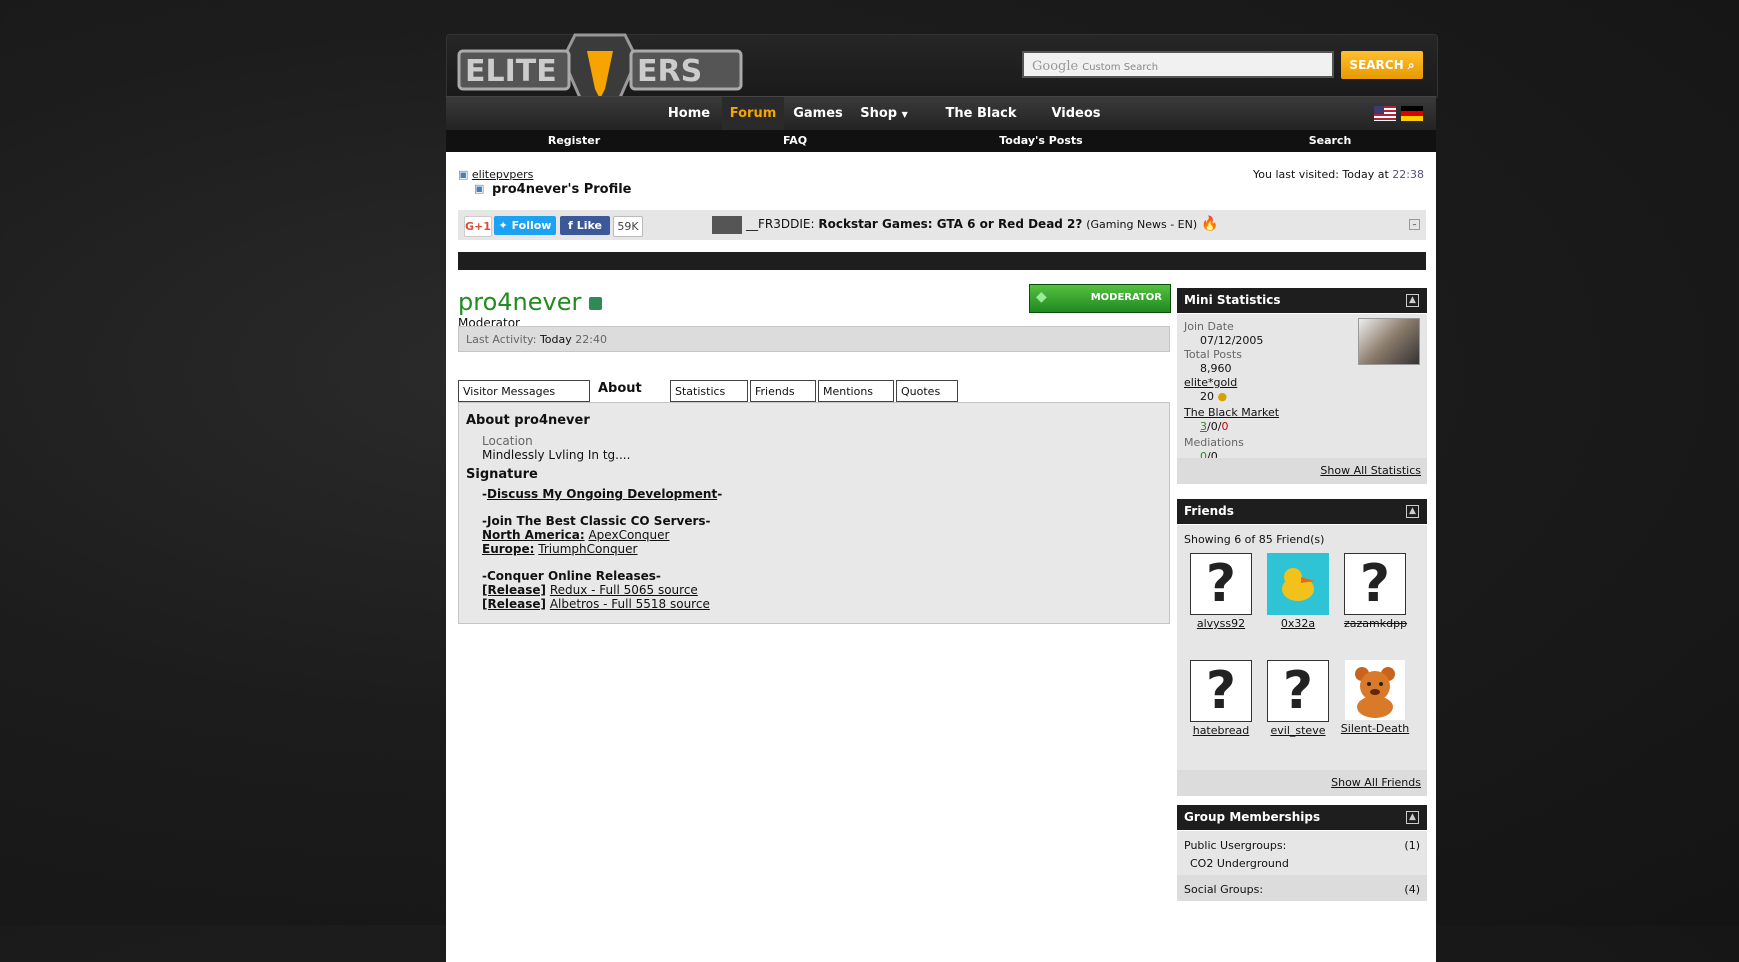  Describe the element at coordinates (1382, 65) in the screenshot. I see `search-button: SEARCH ⌕` at that location.